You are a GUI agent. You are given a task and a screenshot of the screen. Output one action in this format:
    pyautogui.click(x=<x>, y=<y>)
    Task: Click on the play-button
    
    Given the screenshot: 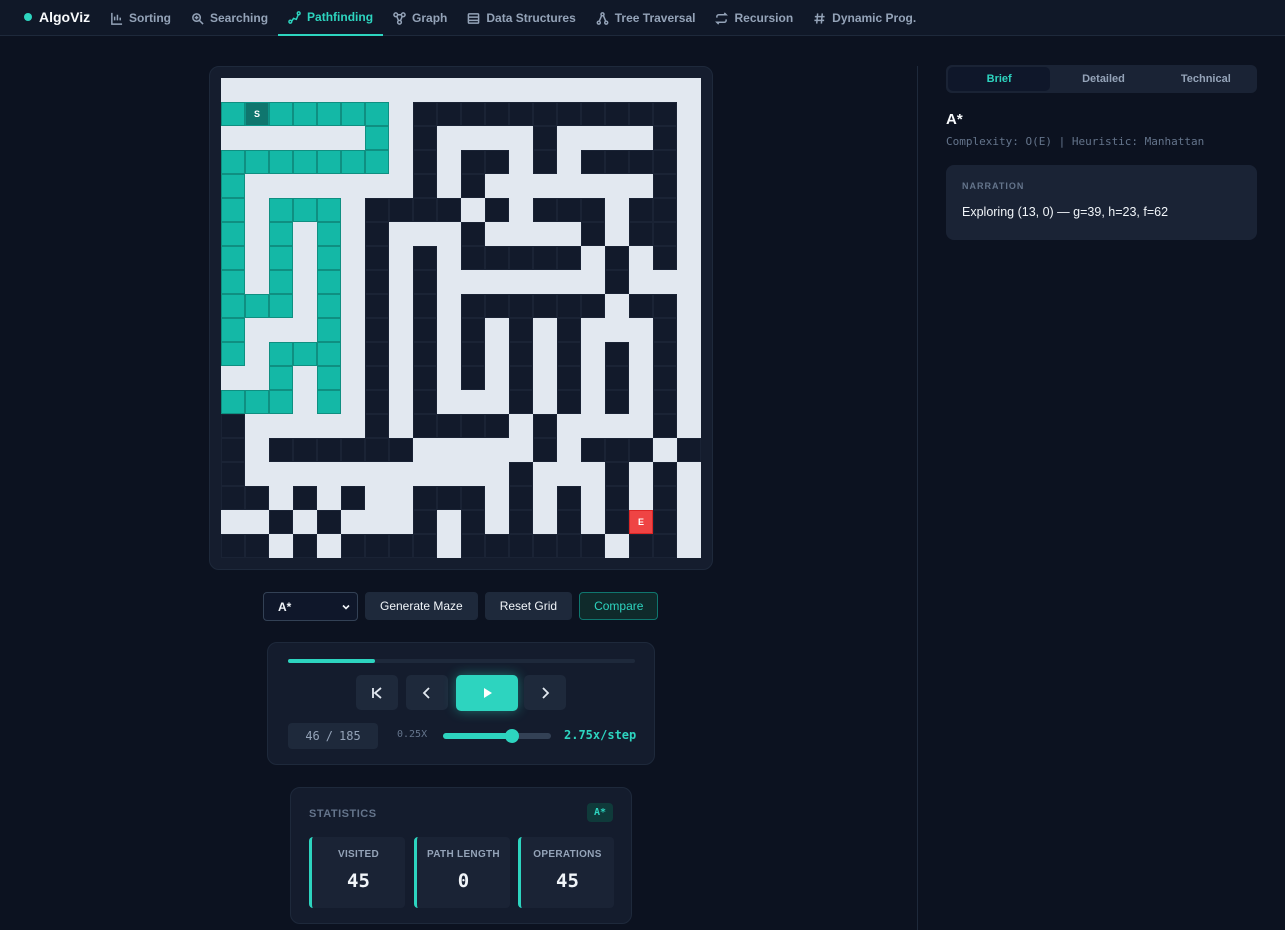 What is the action you would take?
    pyautogui.click(x=487, y=693)
    